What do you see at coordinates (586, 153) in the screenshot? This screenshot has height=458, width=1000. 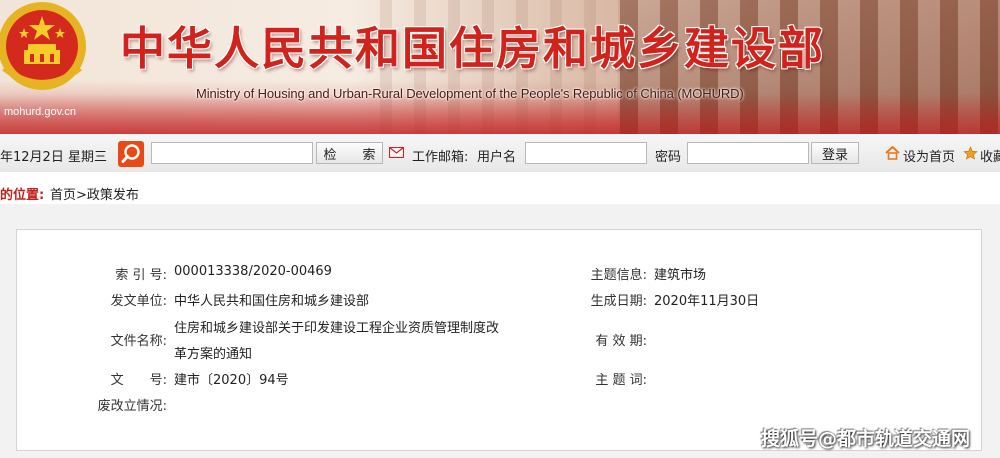 I see `username-input` at bounding box center [586, 153].